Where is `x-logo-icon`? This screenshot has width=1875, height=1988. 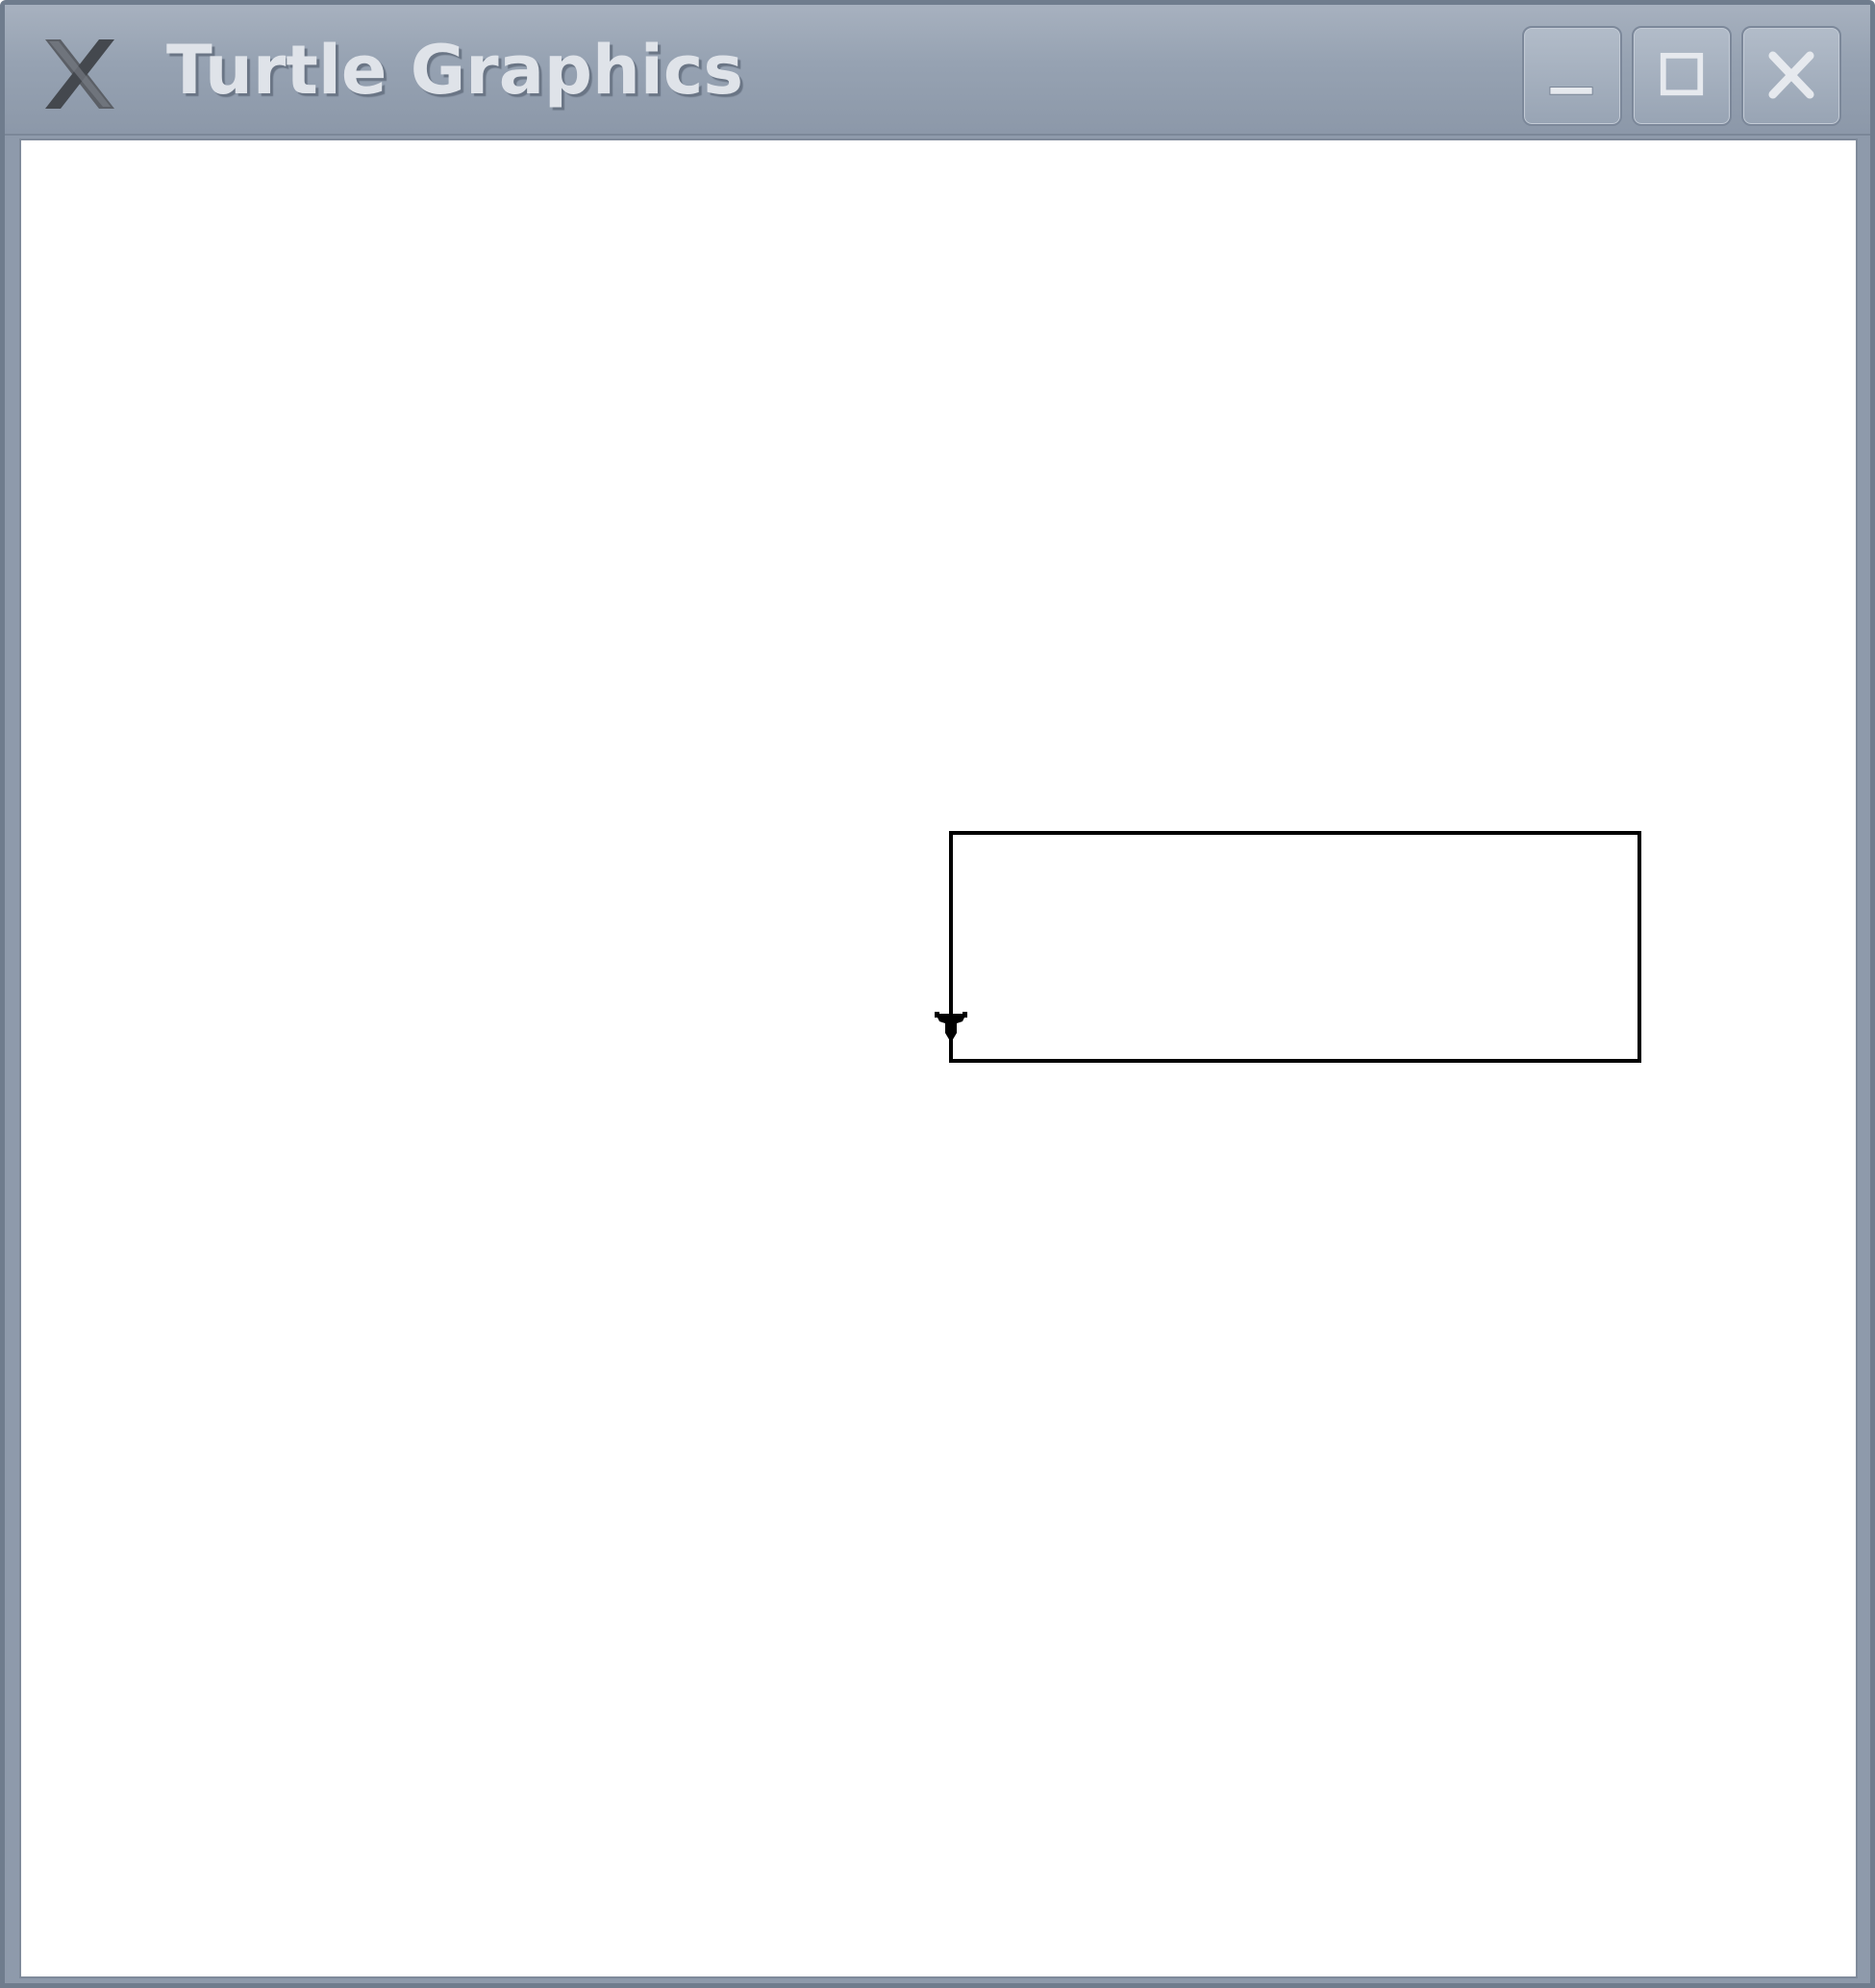 x-logo-icon is located at coordinates (80, 74).